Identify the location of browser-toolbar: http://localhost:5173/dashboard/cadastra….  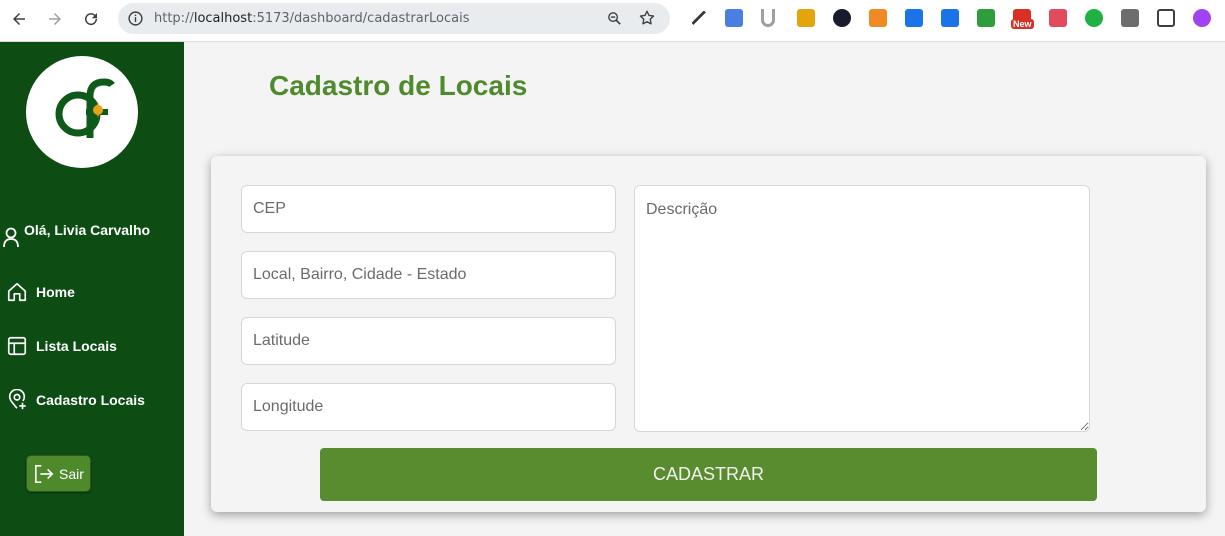
(612, 21).